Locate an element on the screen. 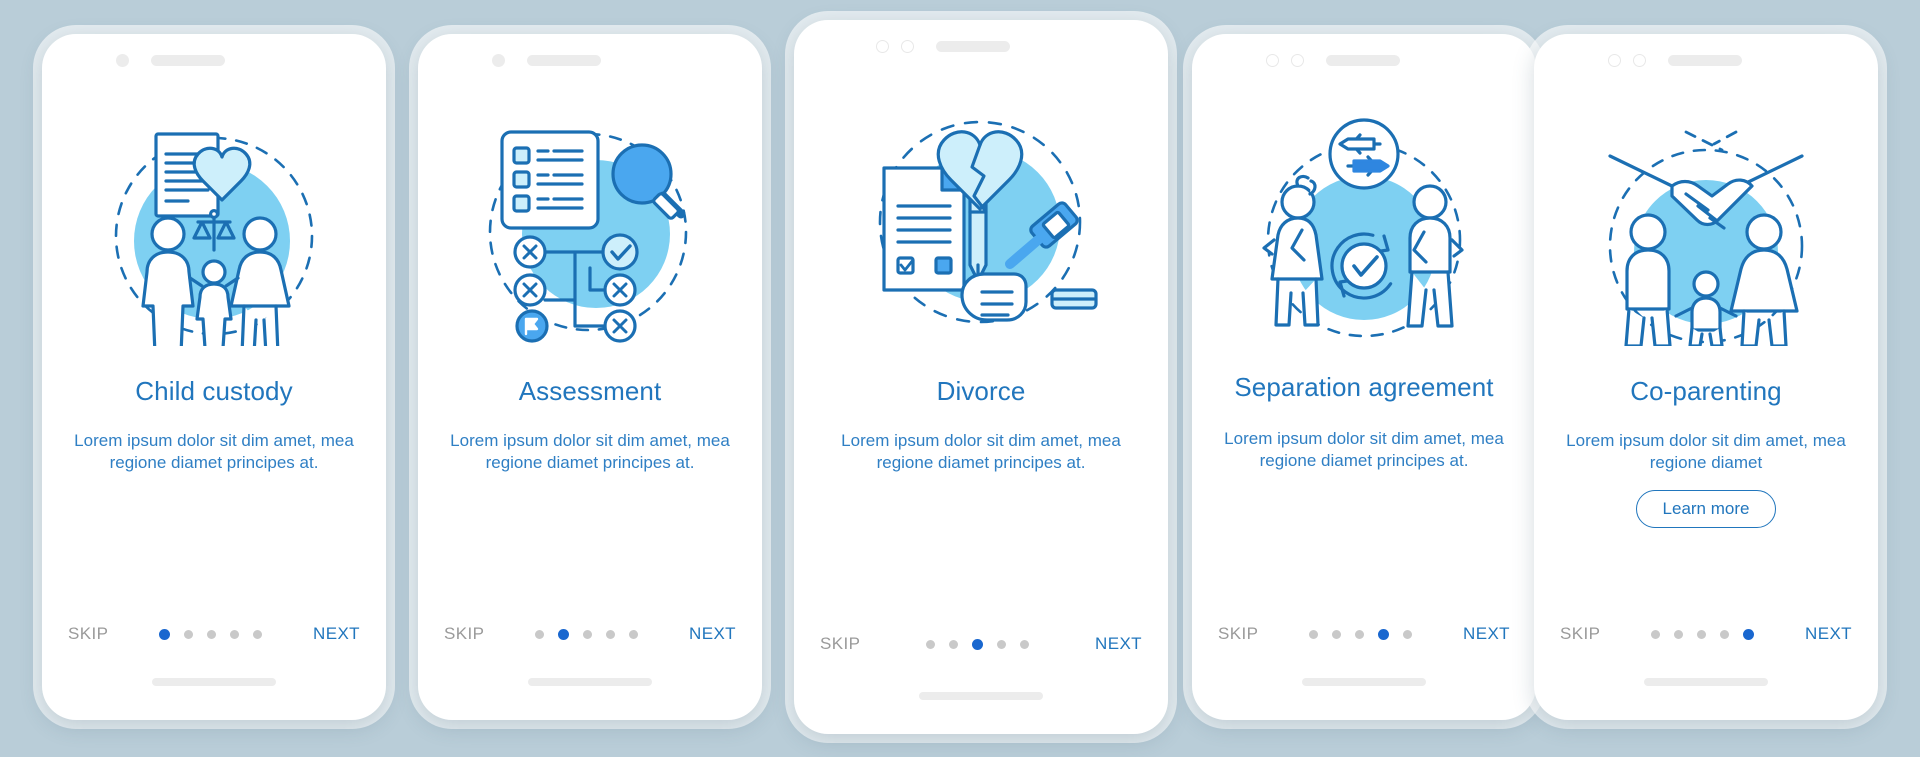 Image resolution: width=1920 pixels, height=757 pixels. page-title: Child custody is located at coordinates (214, 391).